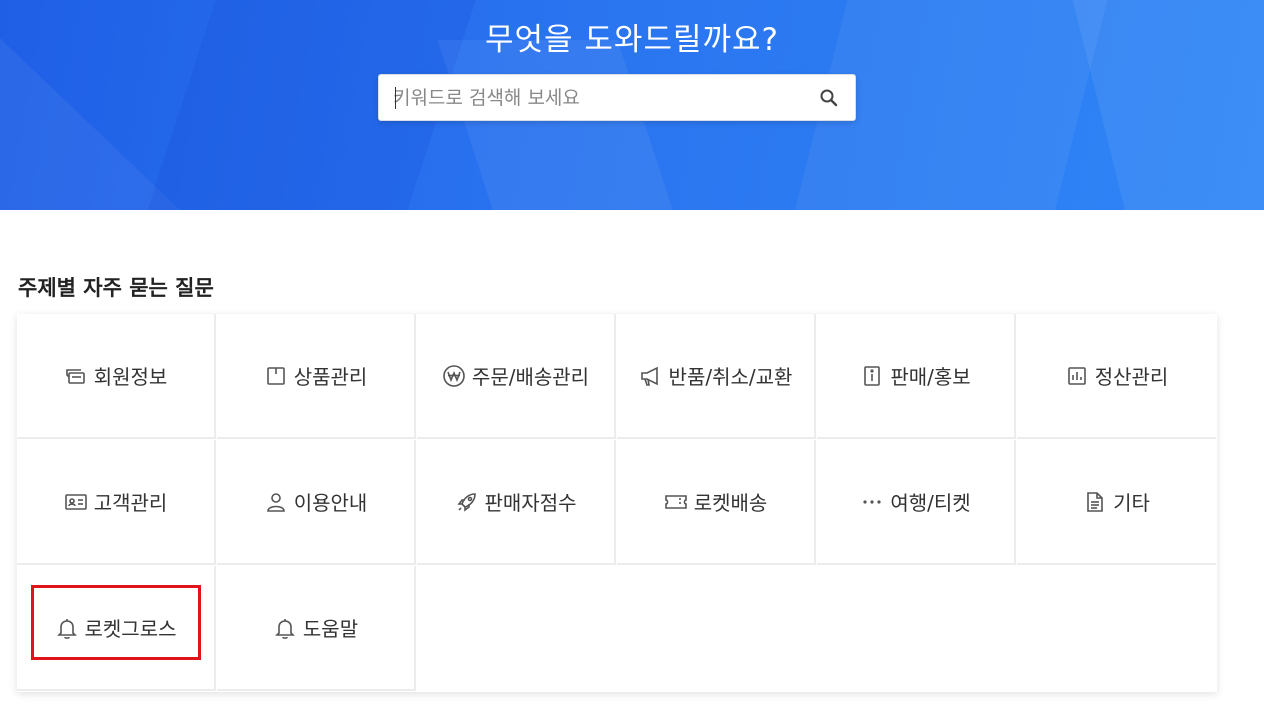 This screenshot has height=711, width=1264. I want to click on category-usage-guide: 이용안내, so click(316, 502).